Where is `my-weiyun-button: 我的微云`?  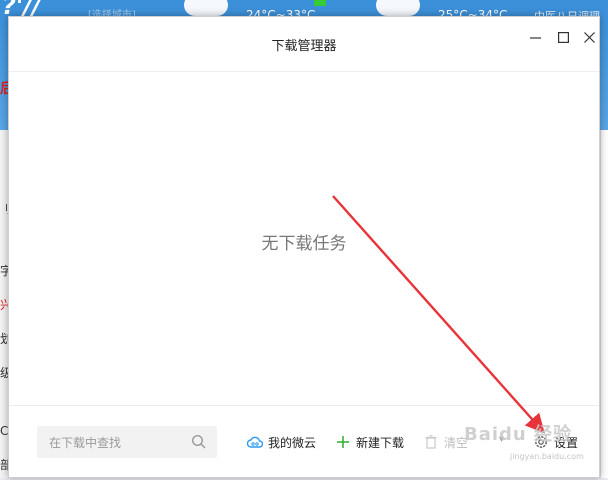 my-weiyun-button: 我的微云 is located at coordinates (281, 442).